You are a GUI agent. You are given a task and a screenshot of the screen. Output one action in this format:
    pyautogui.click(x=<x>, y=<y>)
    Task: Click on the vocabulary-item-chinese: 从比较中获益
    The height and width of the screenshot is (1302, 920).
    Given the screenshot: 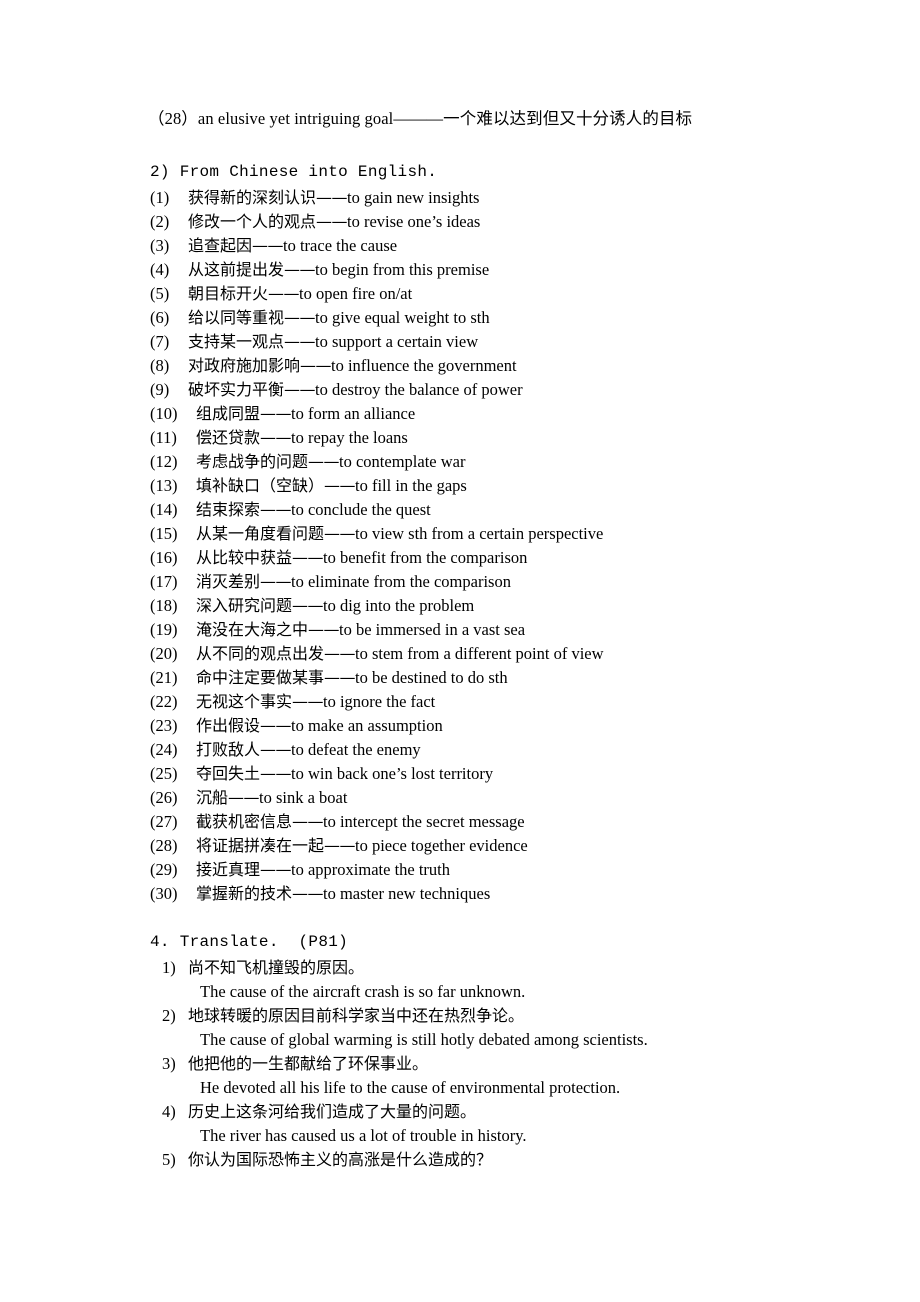 What is the action you would take?
    pyautogui.click(x=244, y=557)
    